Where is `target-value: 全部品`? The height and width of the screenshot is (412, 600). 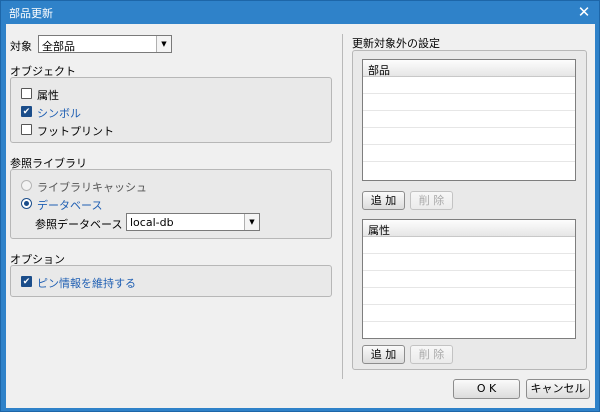 target-value: 全部品 is located at coordinates (58, 46).